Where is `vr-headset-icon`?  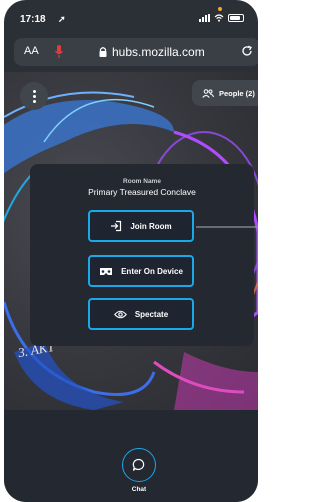
vr-headset-icon is located at coordinates (106, 271).